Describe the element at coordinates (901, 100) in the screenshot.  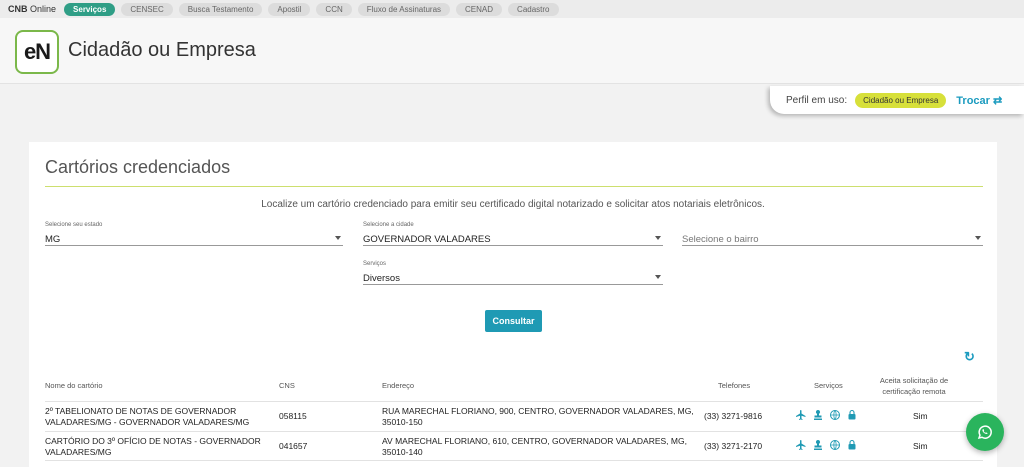
I see `profile-badge: Cidadão ou Empresa` at that location.